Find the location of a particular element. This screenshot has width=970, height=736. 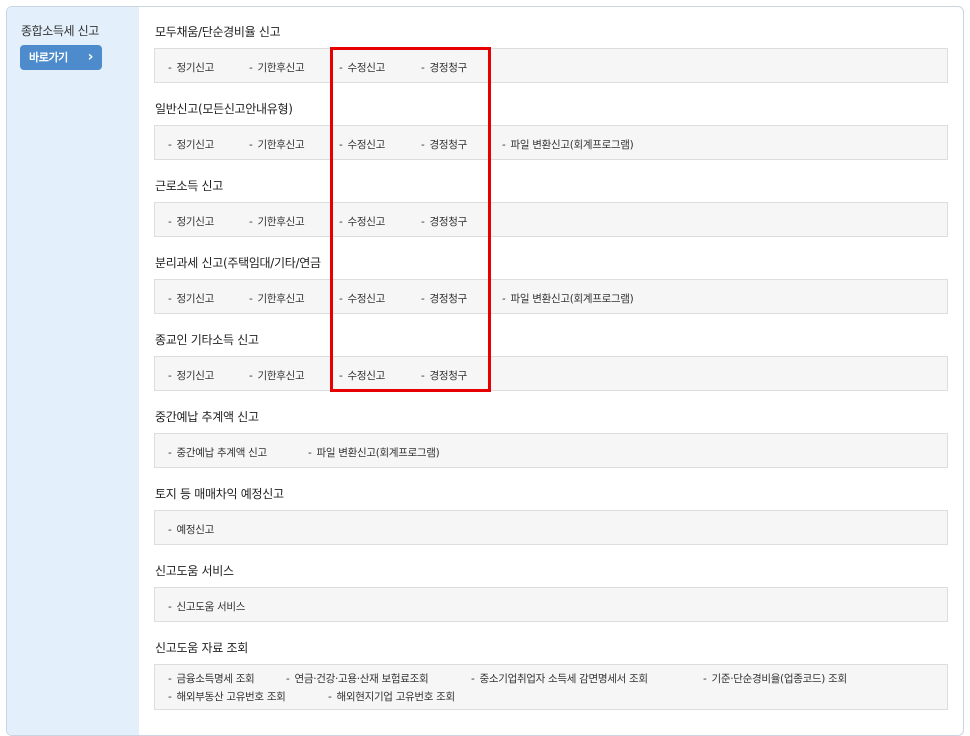

filing-link-label: 예정신고 is located at coordinates (195, 530).